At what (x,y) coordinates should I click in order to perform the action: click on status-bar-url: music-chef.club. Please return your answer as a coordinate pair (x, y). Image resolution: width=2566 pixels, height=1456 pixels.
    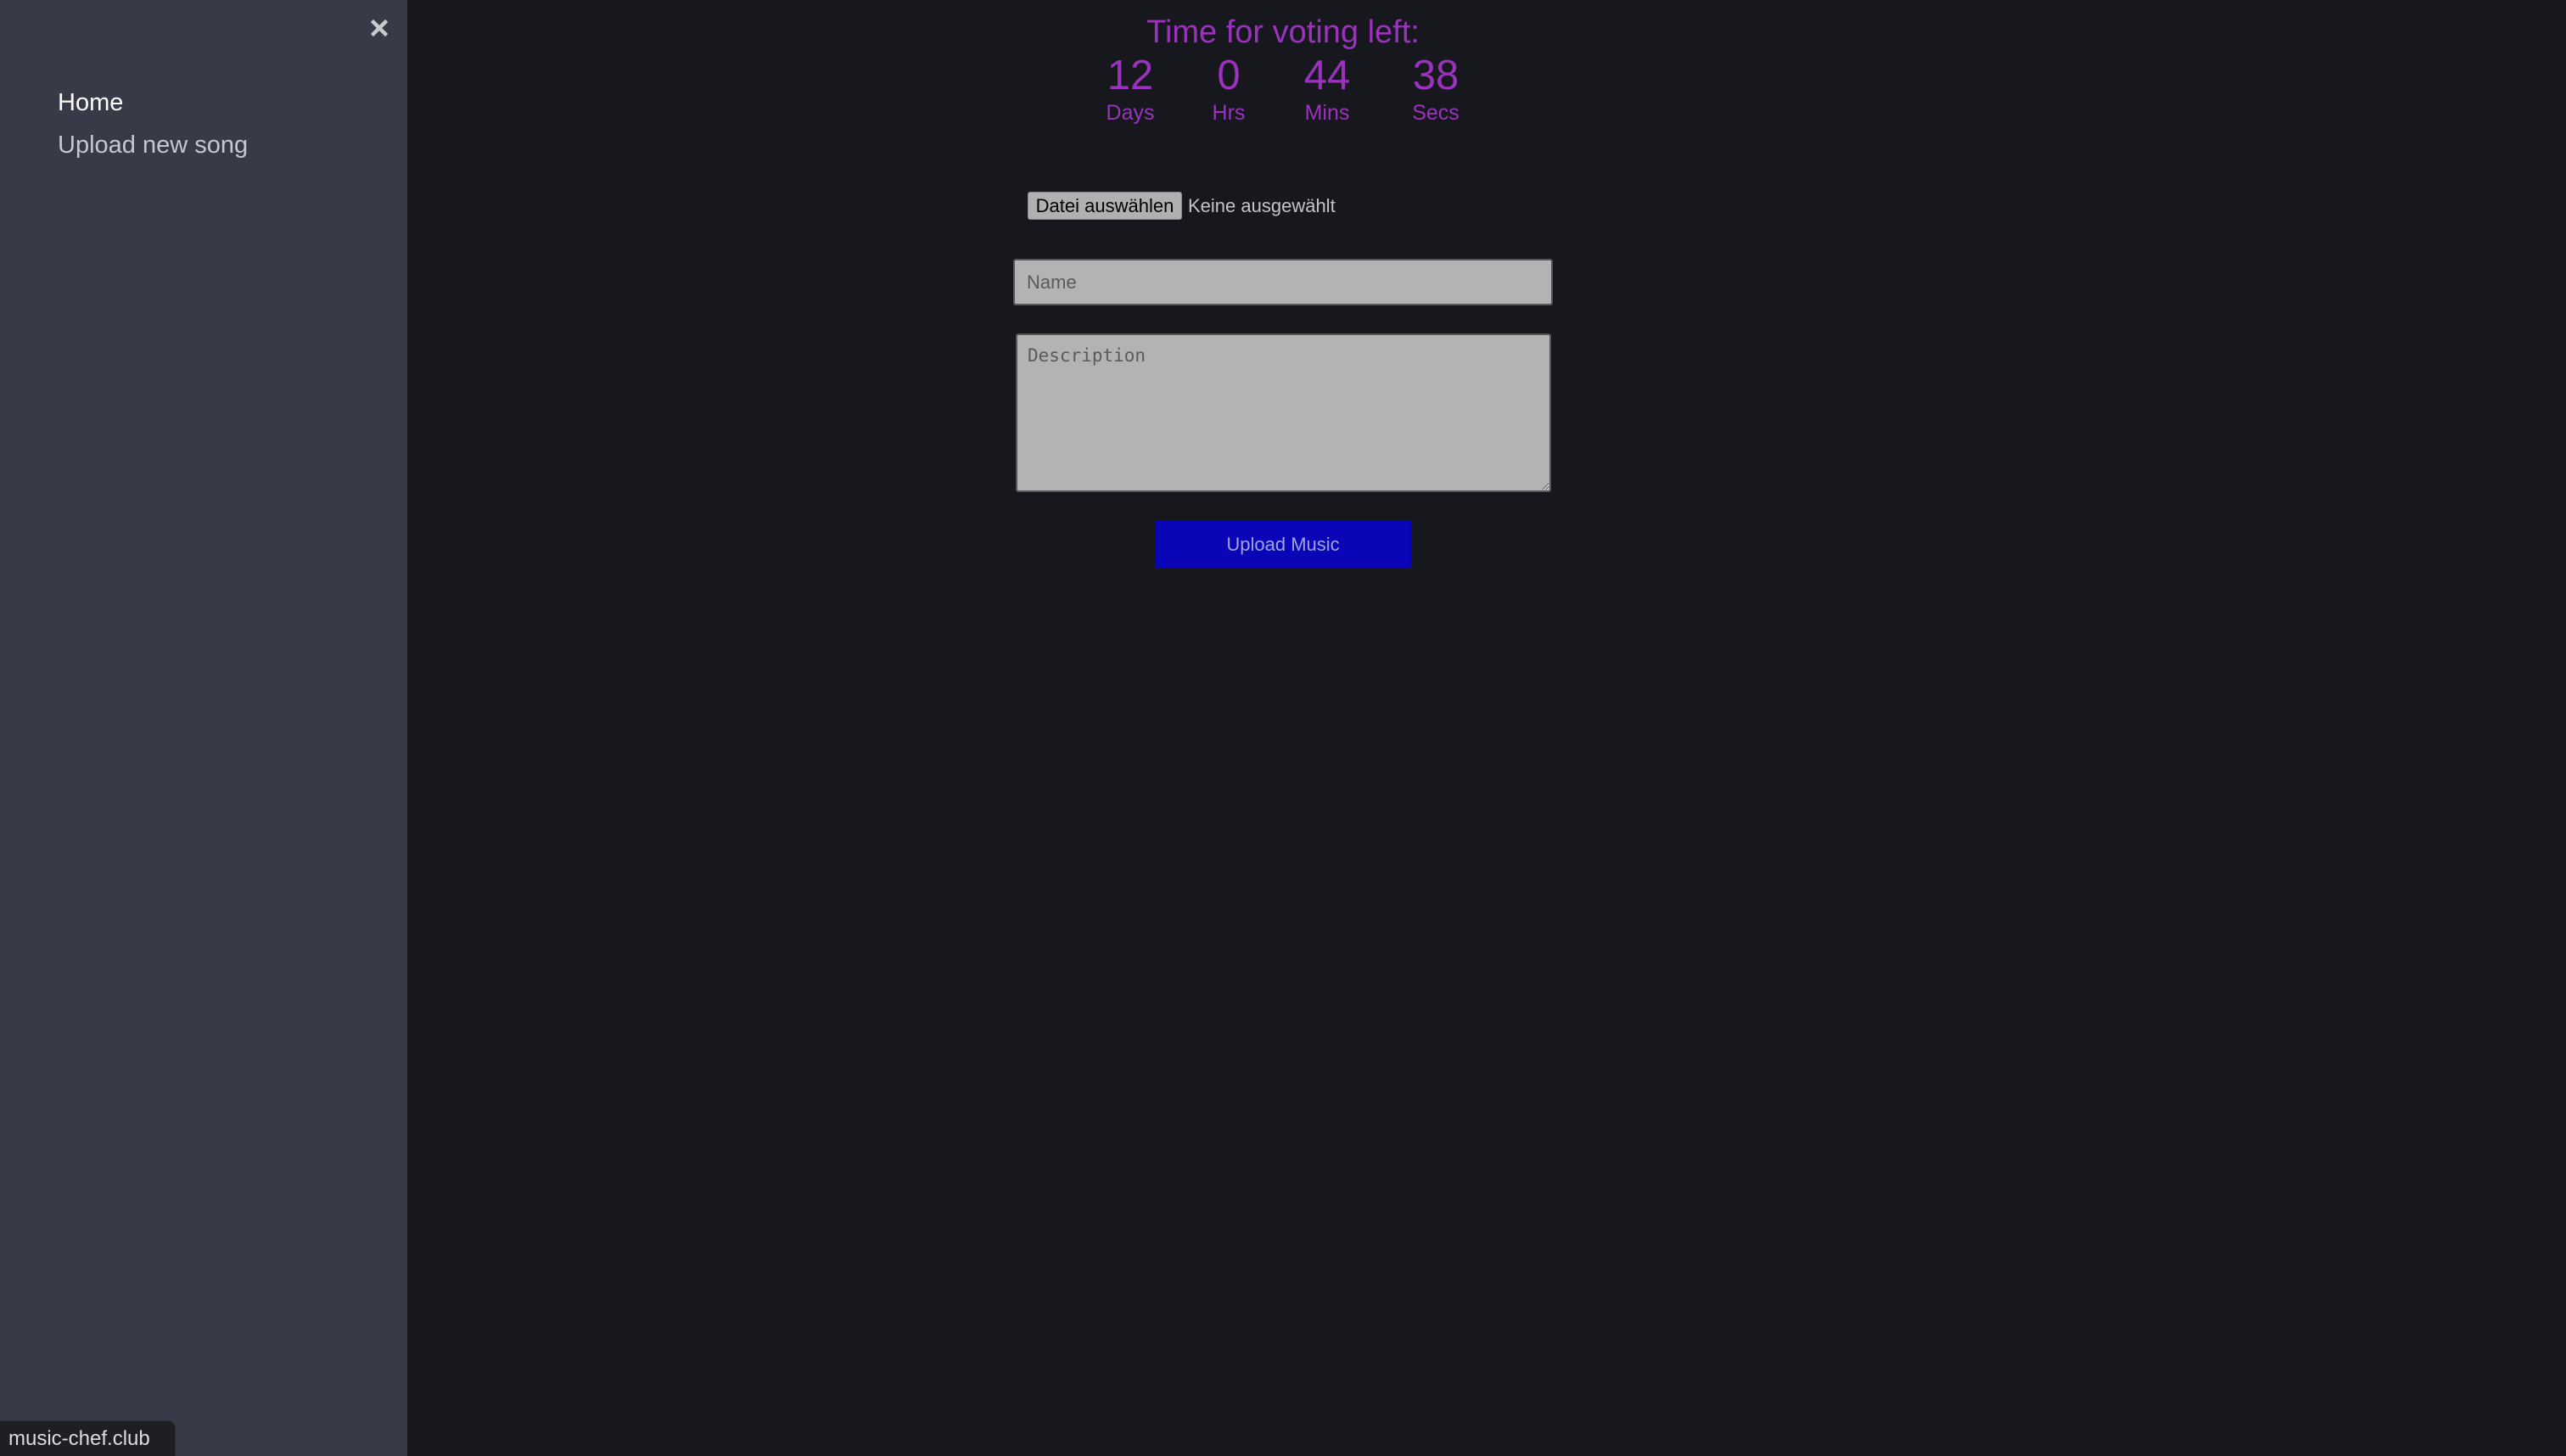
    Looking at the image, I should click on (88, 1438).